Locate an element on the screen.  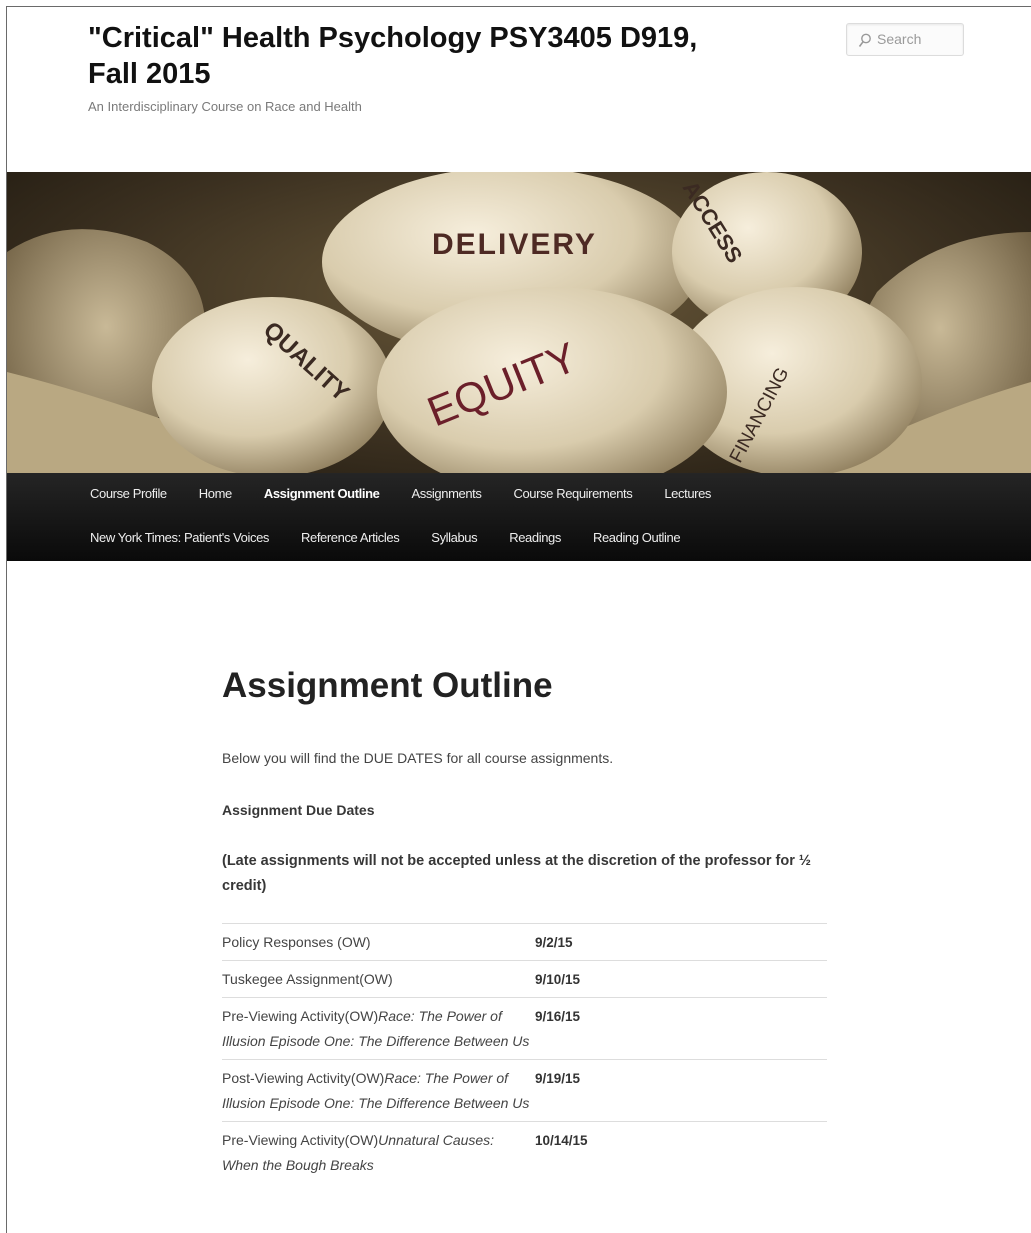
search-box is located at coordinates (905, 39).